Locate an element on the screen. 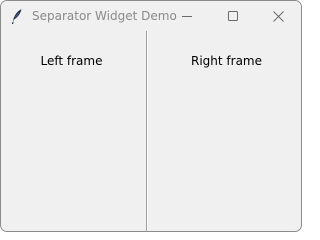  minimize-button is located at coordinates (187, 16).